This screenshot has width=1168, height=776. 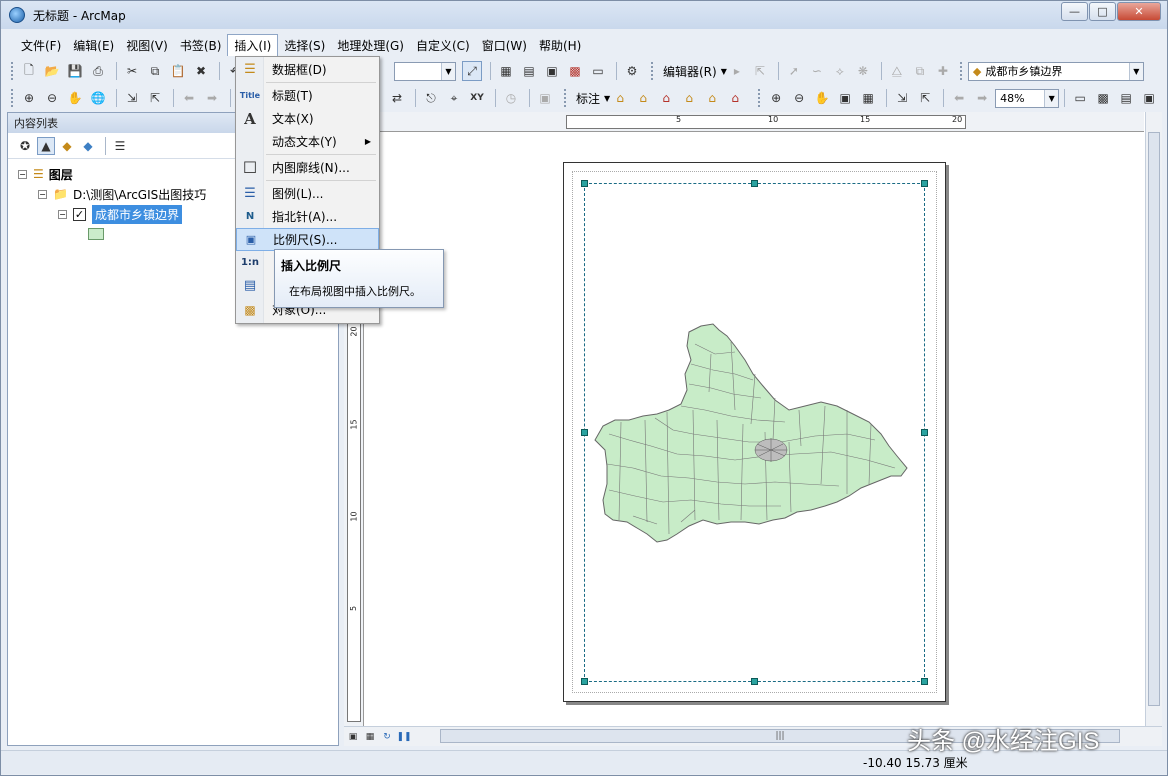 What do you see at coordinates (307, 118) in the screenshot?
I see `menu-item-text: A 文本(X)` at bounding box center [307, 118].